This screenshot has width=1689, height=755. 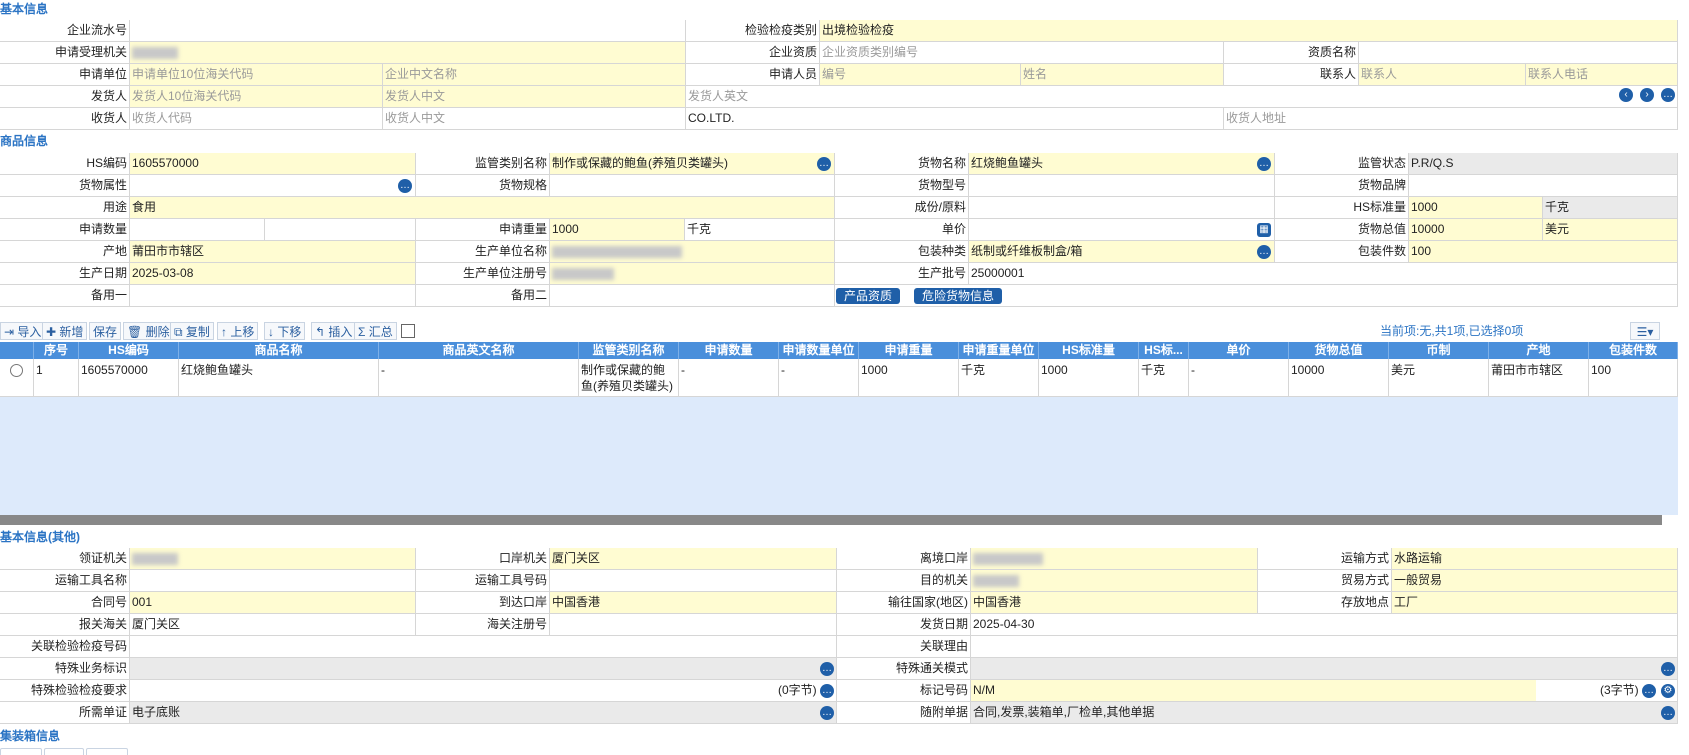 What do you see at coordinates (238, 331) in the screenshot?
I see `move-up-button: ↑ 上移` at bounding box center [238, 331].